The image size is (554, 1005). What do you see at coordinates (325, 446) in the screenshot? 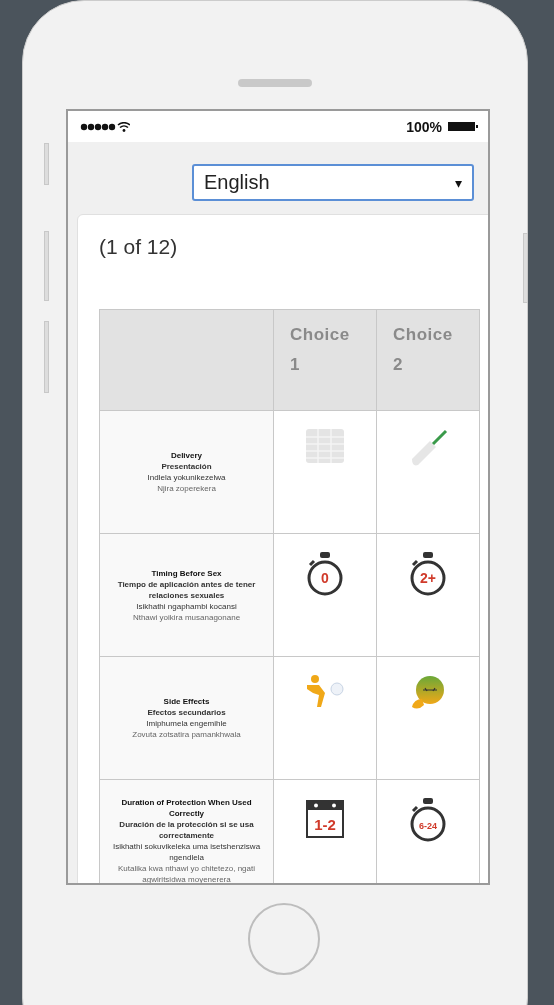
I see `grid-icon` at bounding box center [325, 446].